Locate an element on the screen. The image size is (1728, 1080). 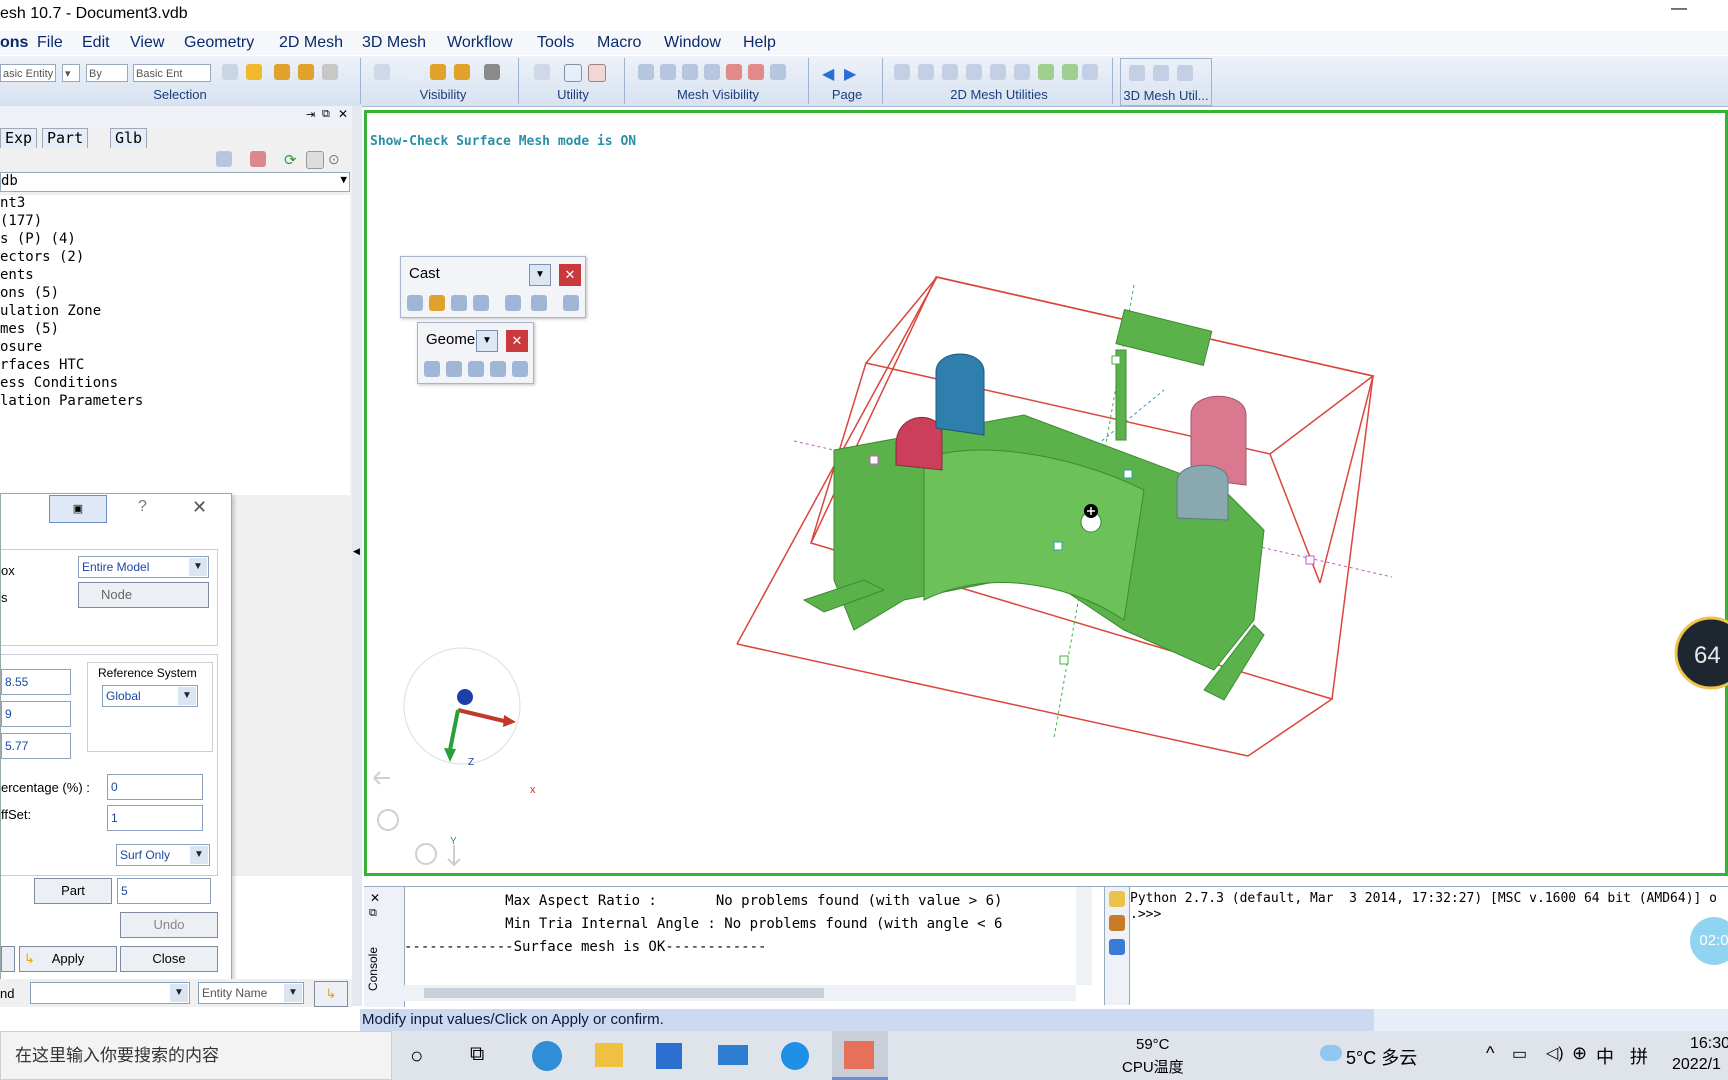
clock-time: 16:30 is located at coordinates (1709, 1044).